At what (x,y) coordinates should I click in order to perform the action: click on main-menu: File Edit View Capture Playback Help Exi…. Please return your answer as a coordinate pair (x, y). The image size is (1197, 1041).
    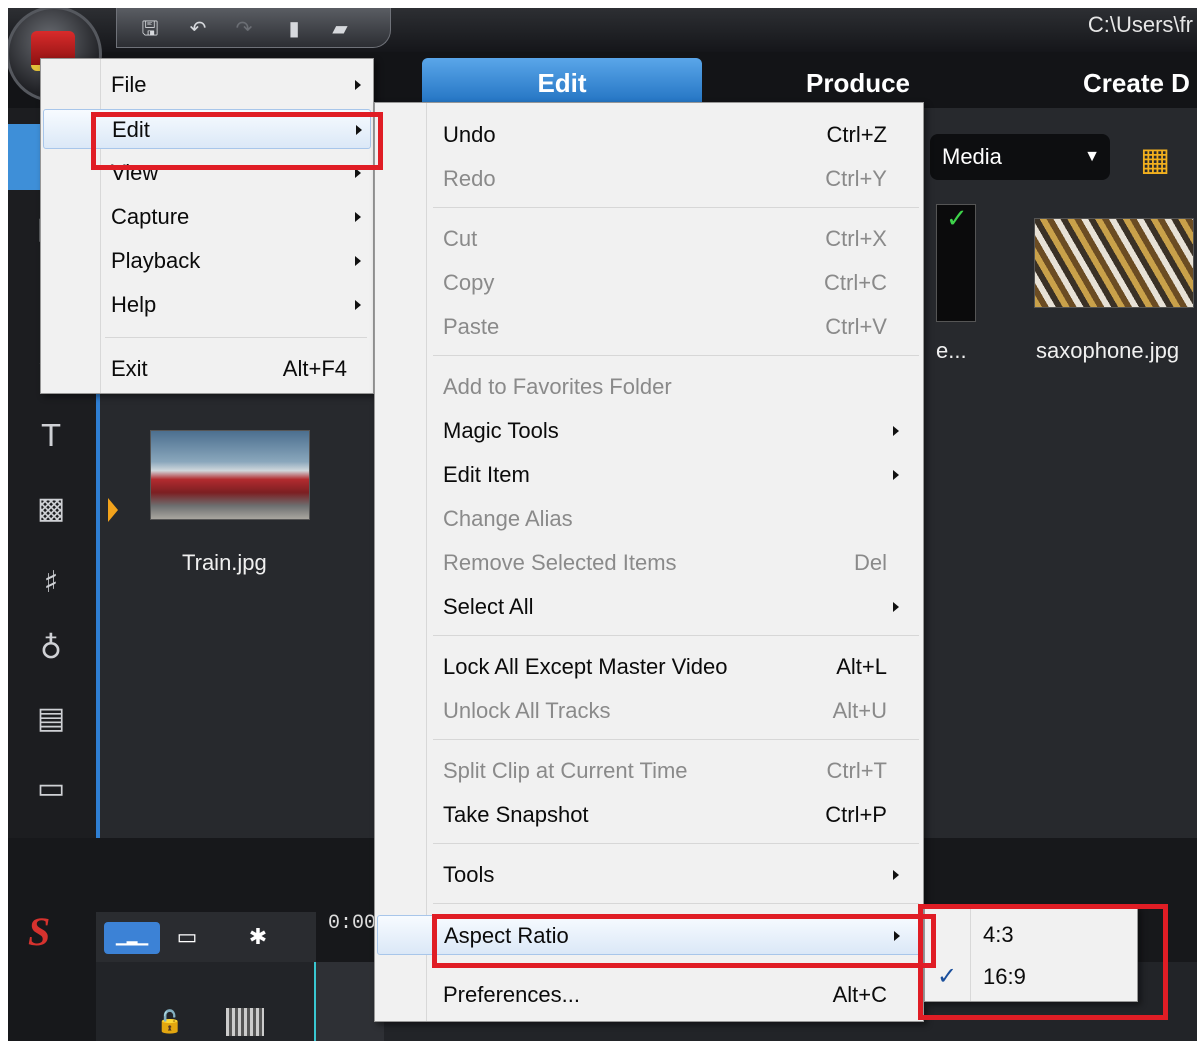
    Looking at the image, I should click on (207, 226).